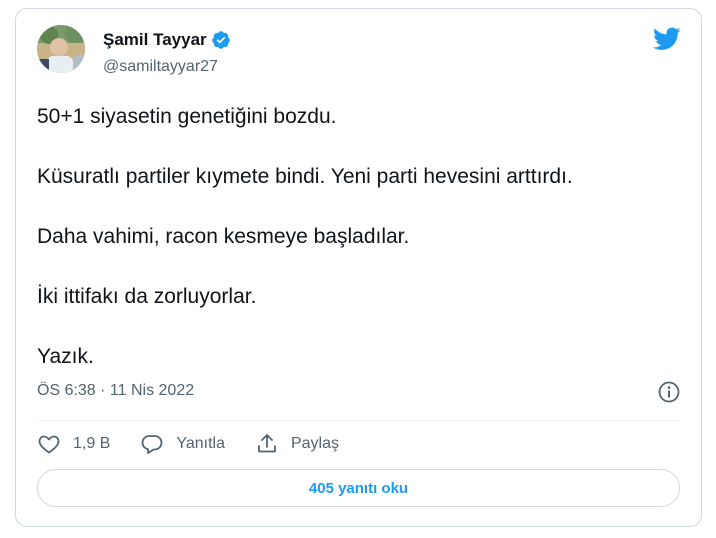  Describe the element at coordinates (187, 116) in the screenshot. I see `tweet-line: 50+1 siyasetin genetiğini bozdu.` at that location.